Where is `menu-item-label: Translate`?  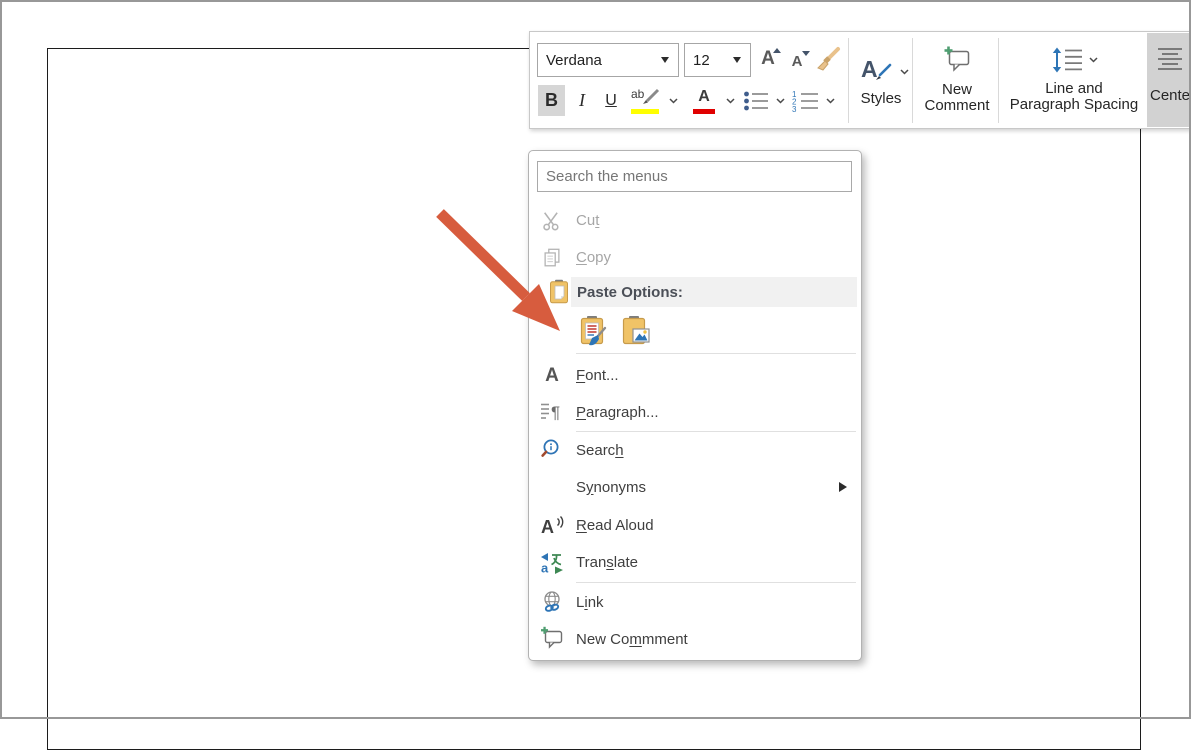 menu-item-label: Translate is located at coordinates (607, 562).